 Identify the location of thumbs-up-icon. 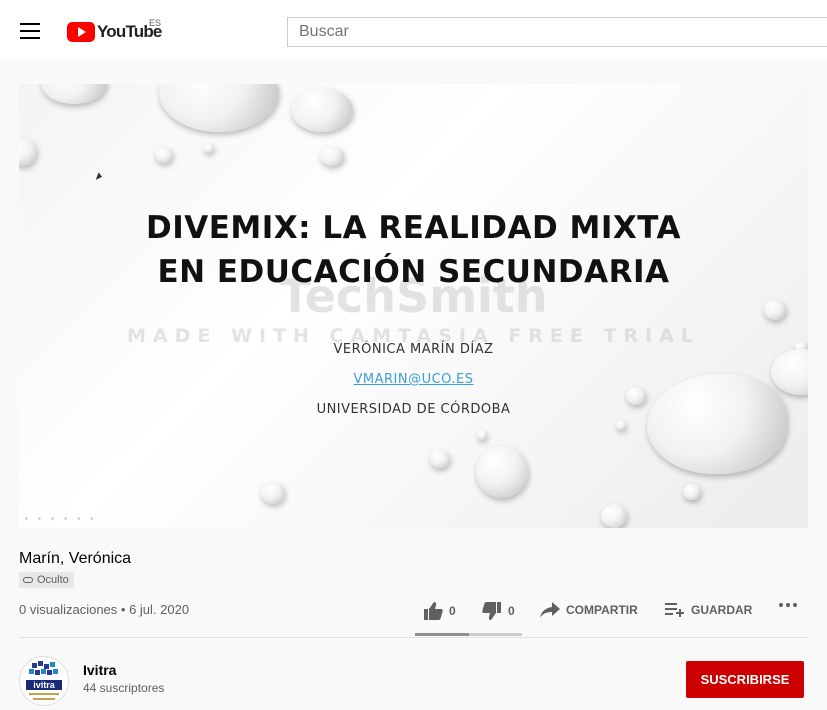
(433, 611).